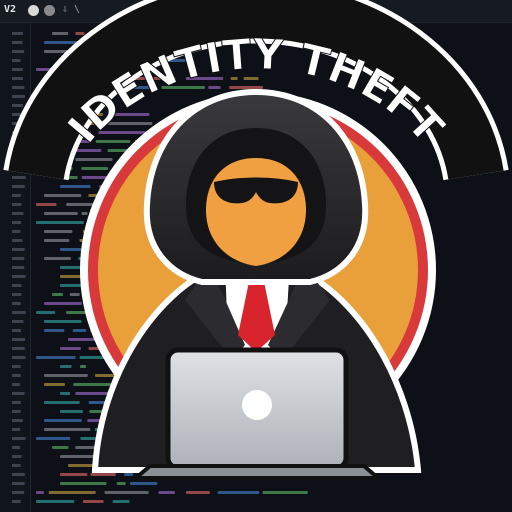  I want to click on laptop-icon, so click(257, 413).